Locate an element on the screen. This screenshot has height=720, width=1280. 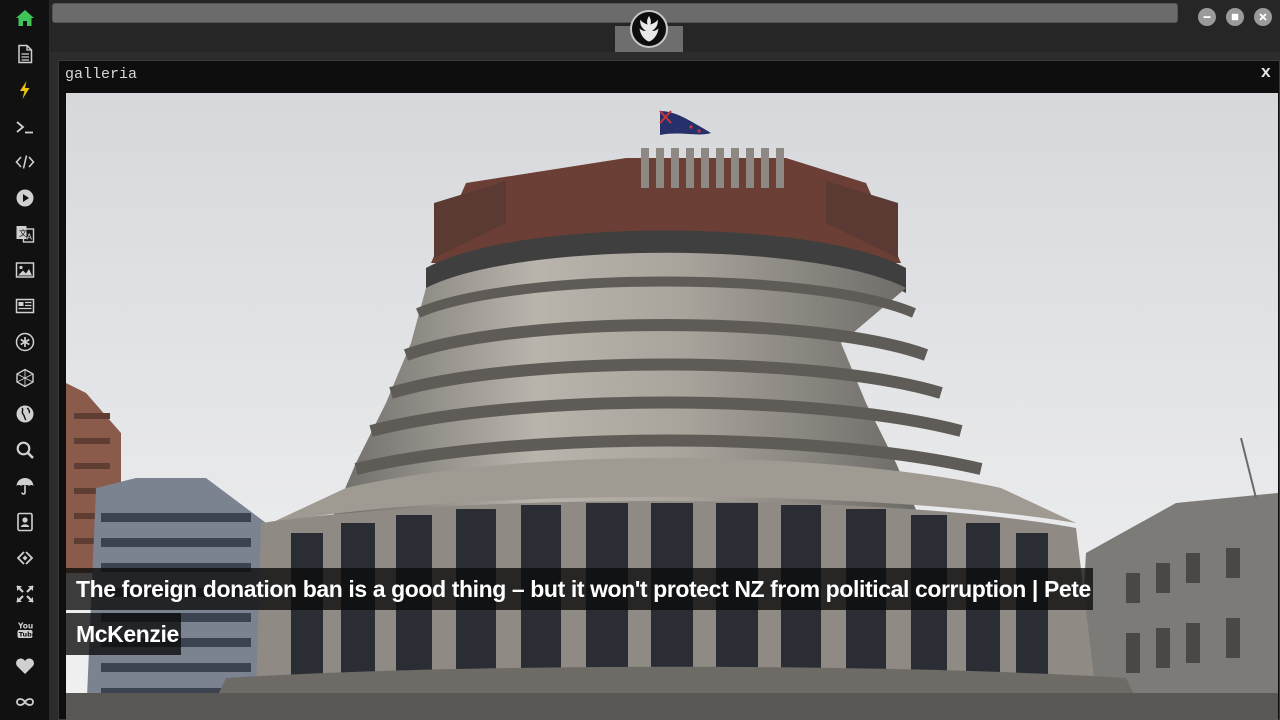
sidebar-item-search is located at coordinates (25, 450).